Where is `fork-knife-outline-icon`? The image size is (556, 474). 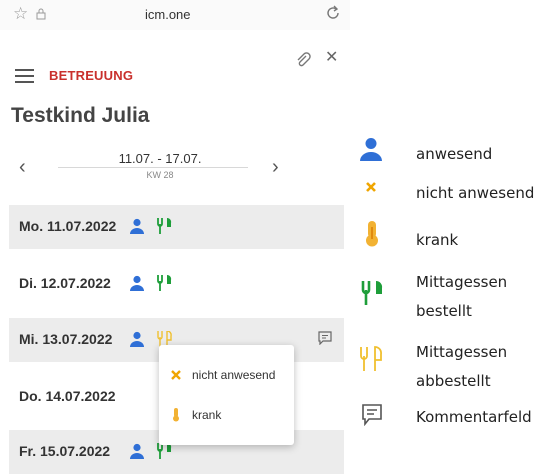
fork-knife-outline-icon is located at coordinates (371, 358).